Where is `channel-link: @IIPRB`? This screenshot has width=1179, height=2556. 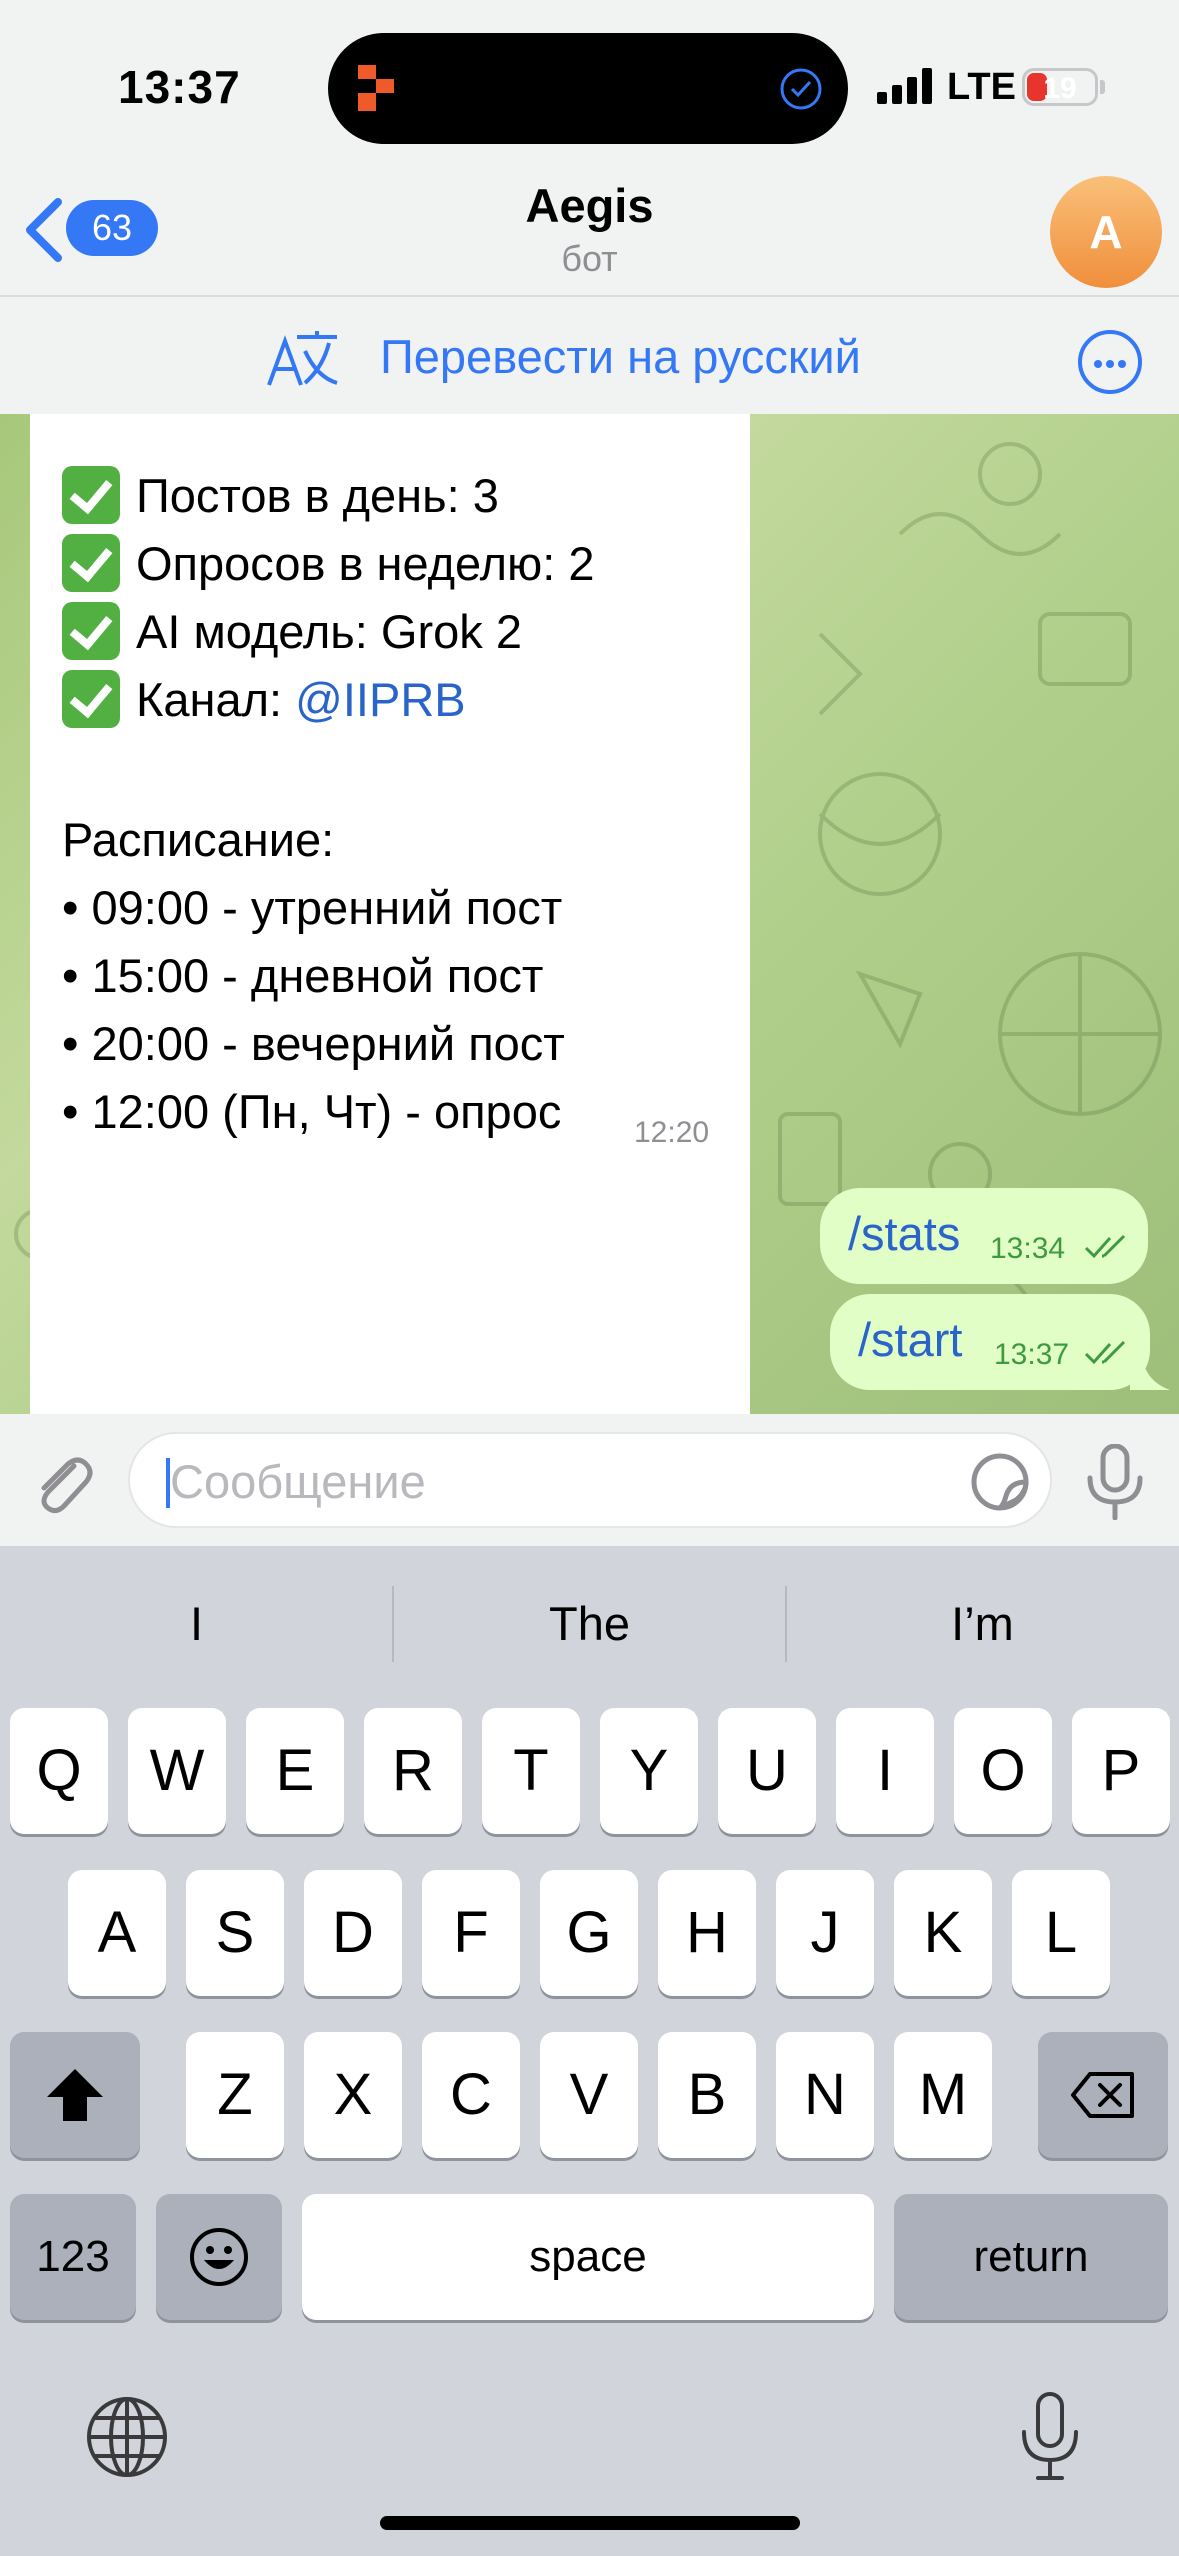 channel-link: @IIPRB is located at coordinates (380, 699).